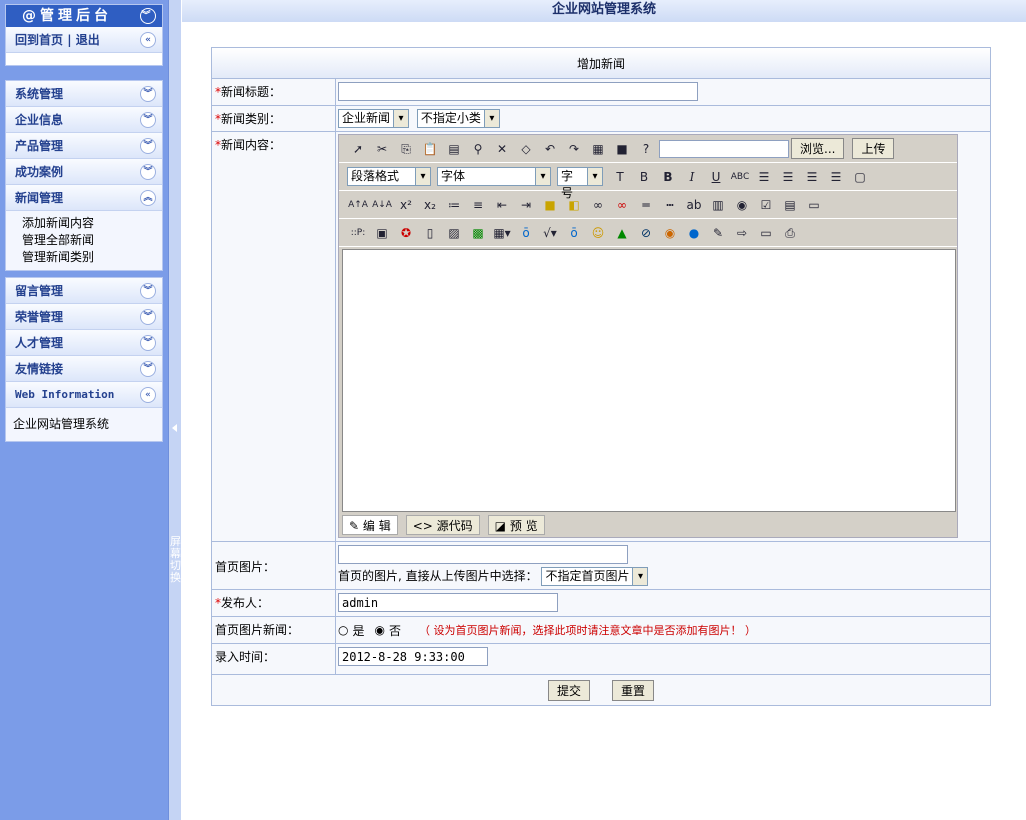 This screenshot has width=1026, height=820. Describe the element at coordinates (380, 630) in the screenshot. I see `radio-no: ◉` at that location.